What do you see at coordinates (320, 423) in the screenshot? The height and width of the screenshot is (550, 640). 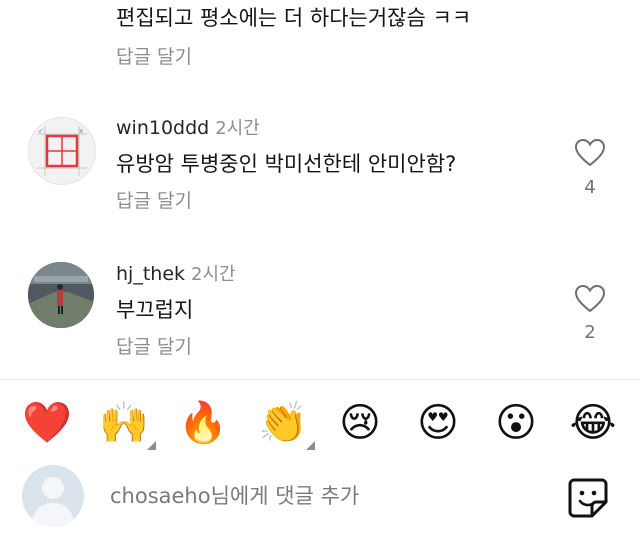 I see `emoji-reaction-bar: ❤️ 🙌 🔥 👏 😢 😍 😮 😂` at bounding box center [320, 423].